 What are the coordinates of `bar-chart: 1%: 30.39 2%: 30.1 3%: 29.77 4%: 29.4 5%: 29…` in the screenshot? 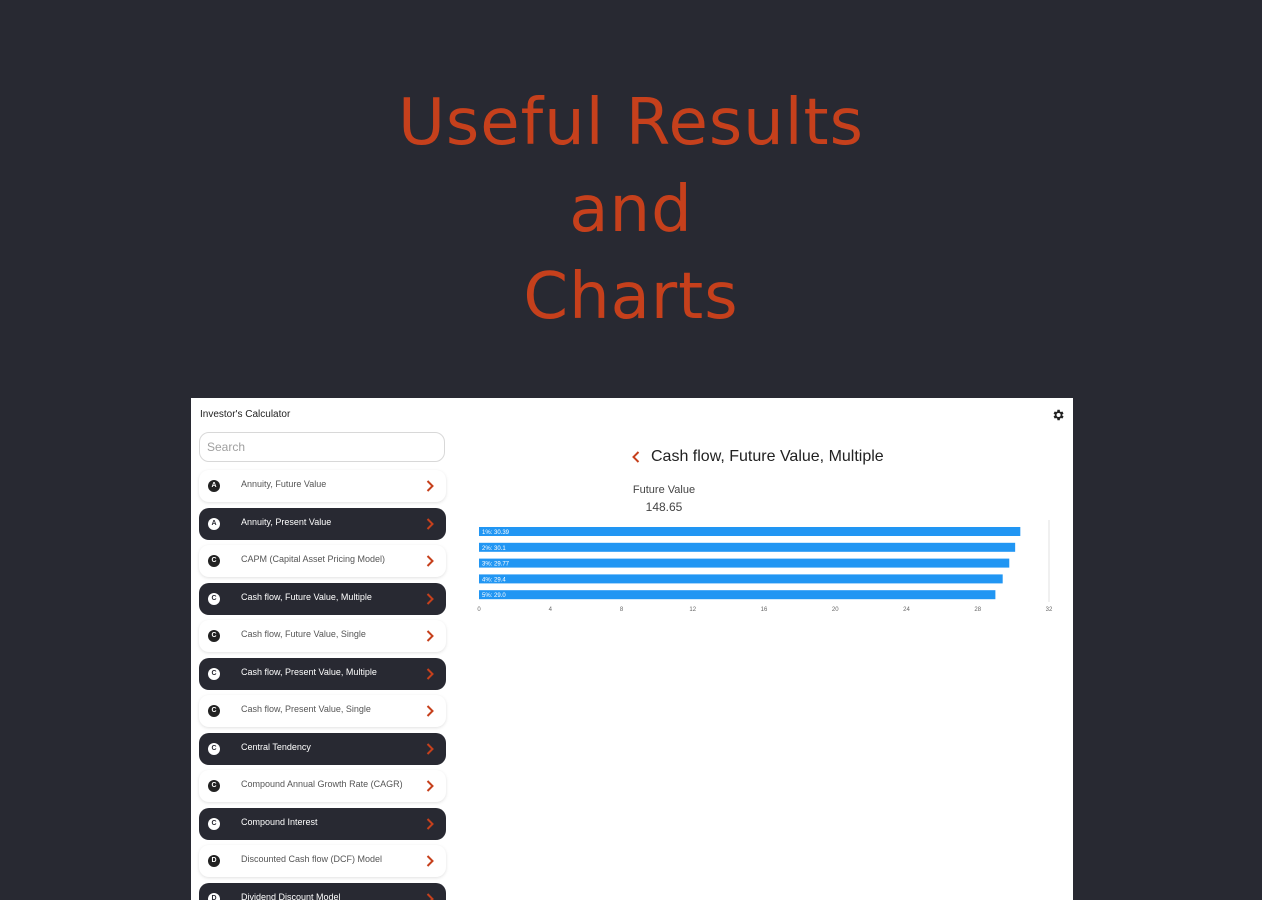 It's located at (765, 566).